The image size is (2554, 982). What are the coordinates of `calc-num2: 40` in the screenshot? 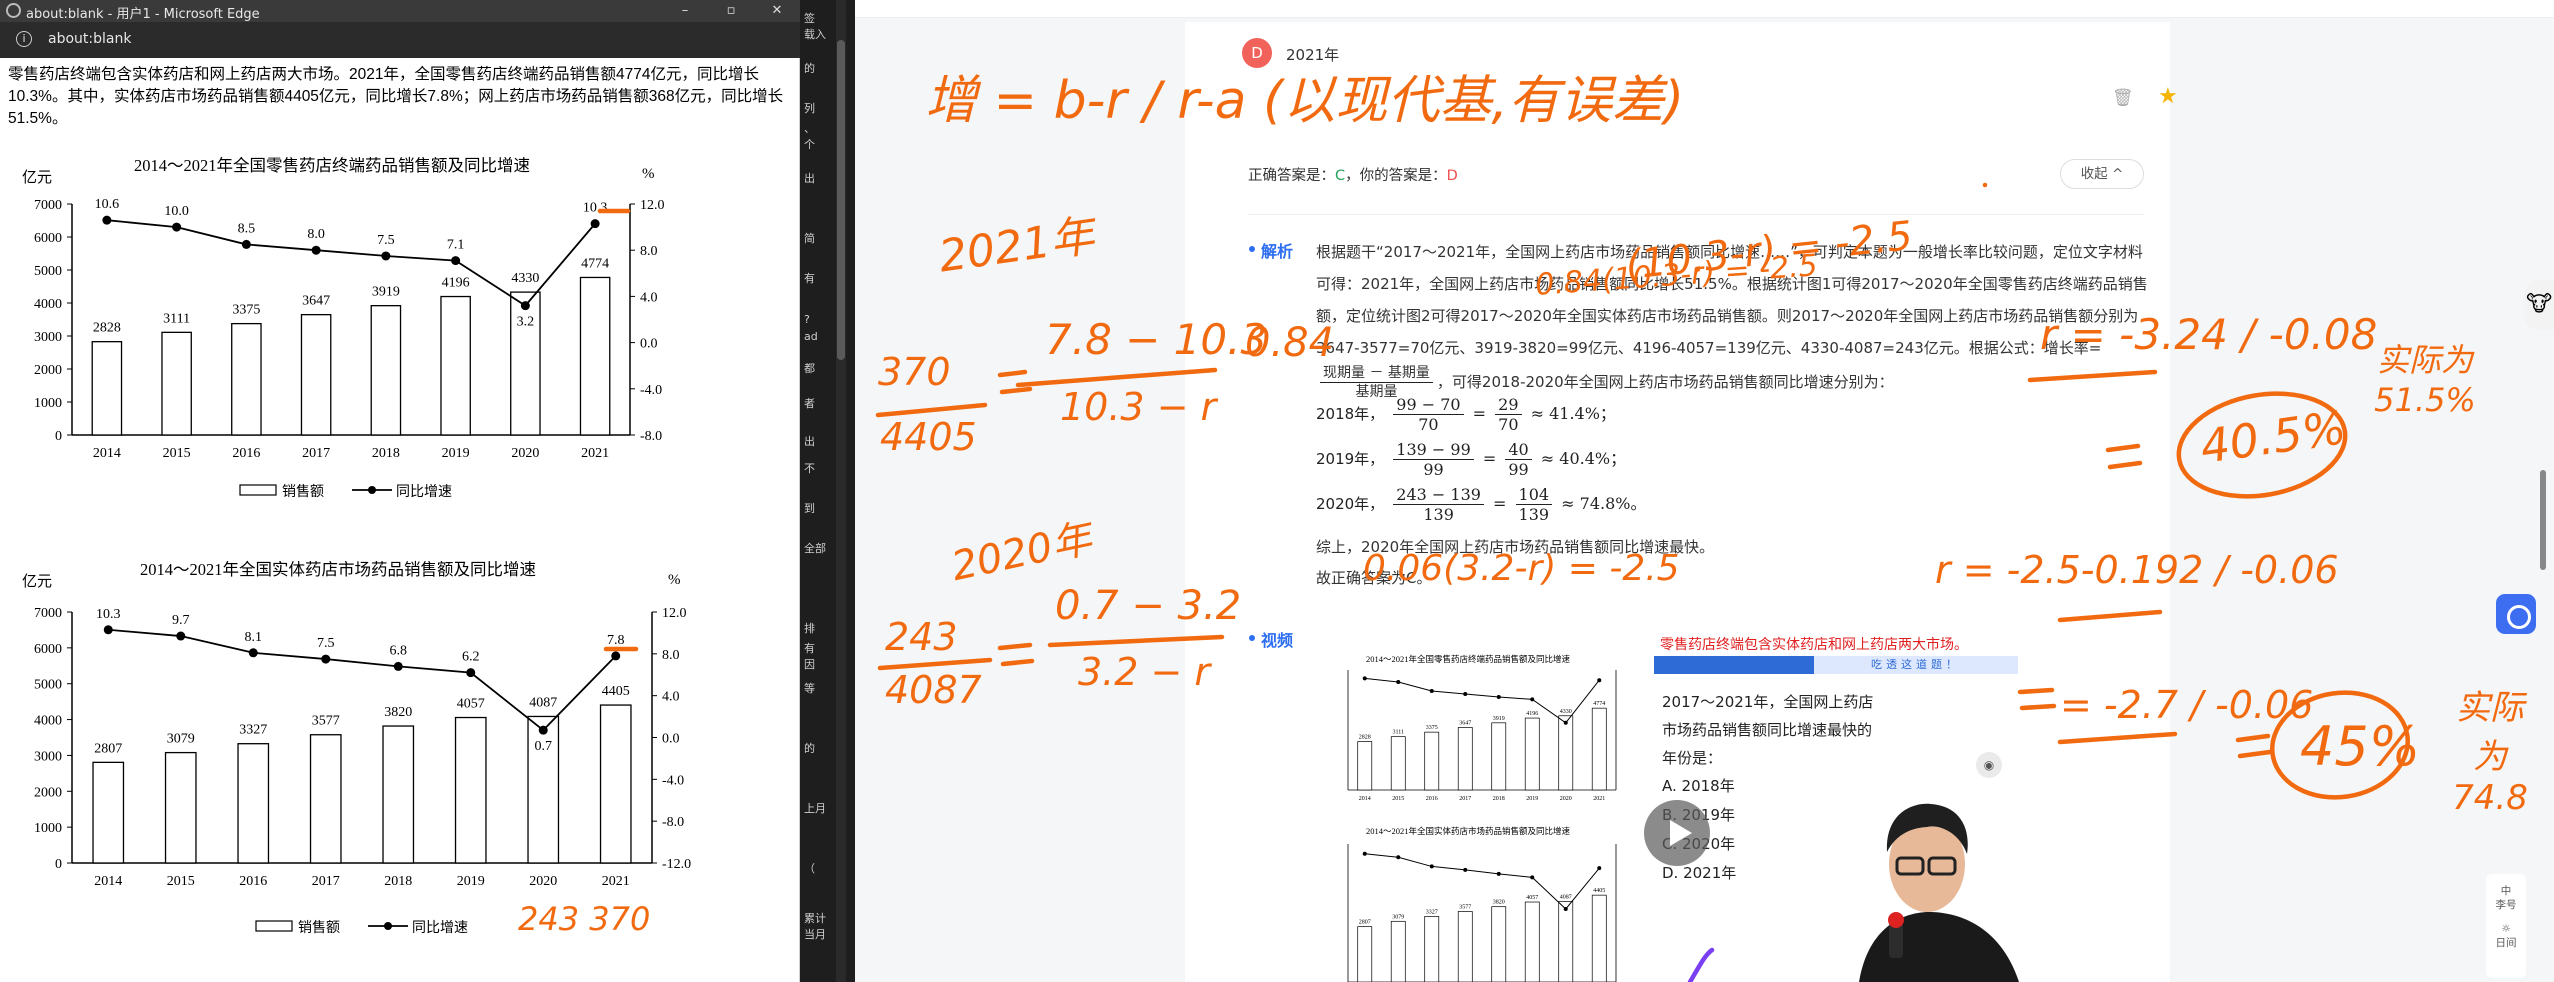 It's located at (1518, 450).